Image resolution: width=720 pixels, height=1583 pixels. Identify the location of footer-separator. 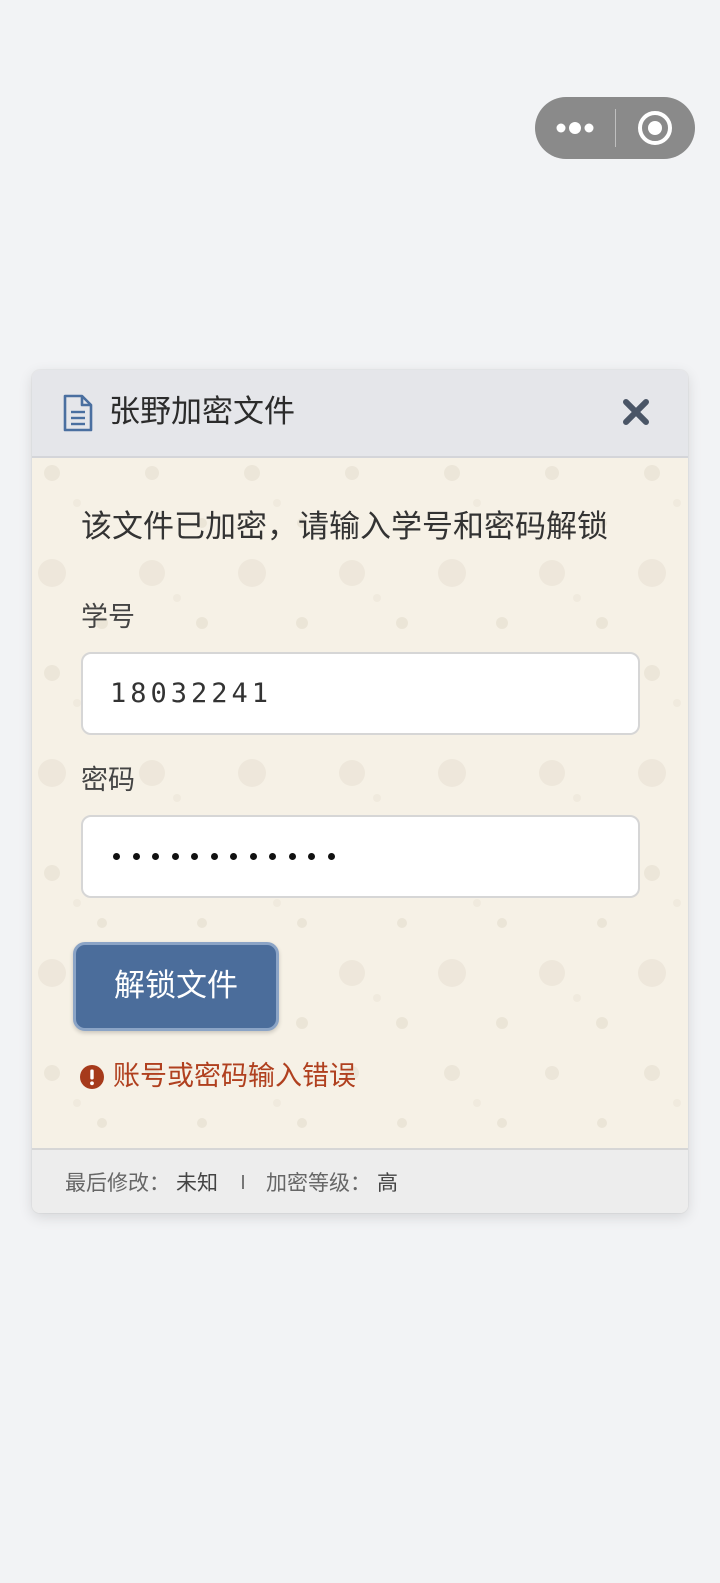
(243, 1181).